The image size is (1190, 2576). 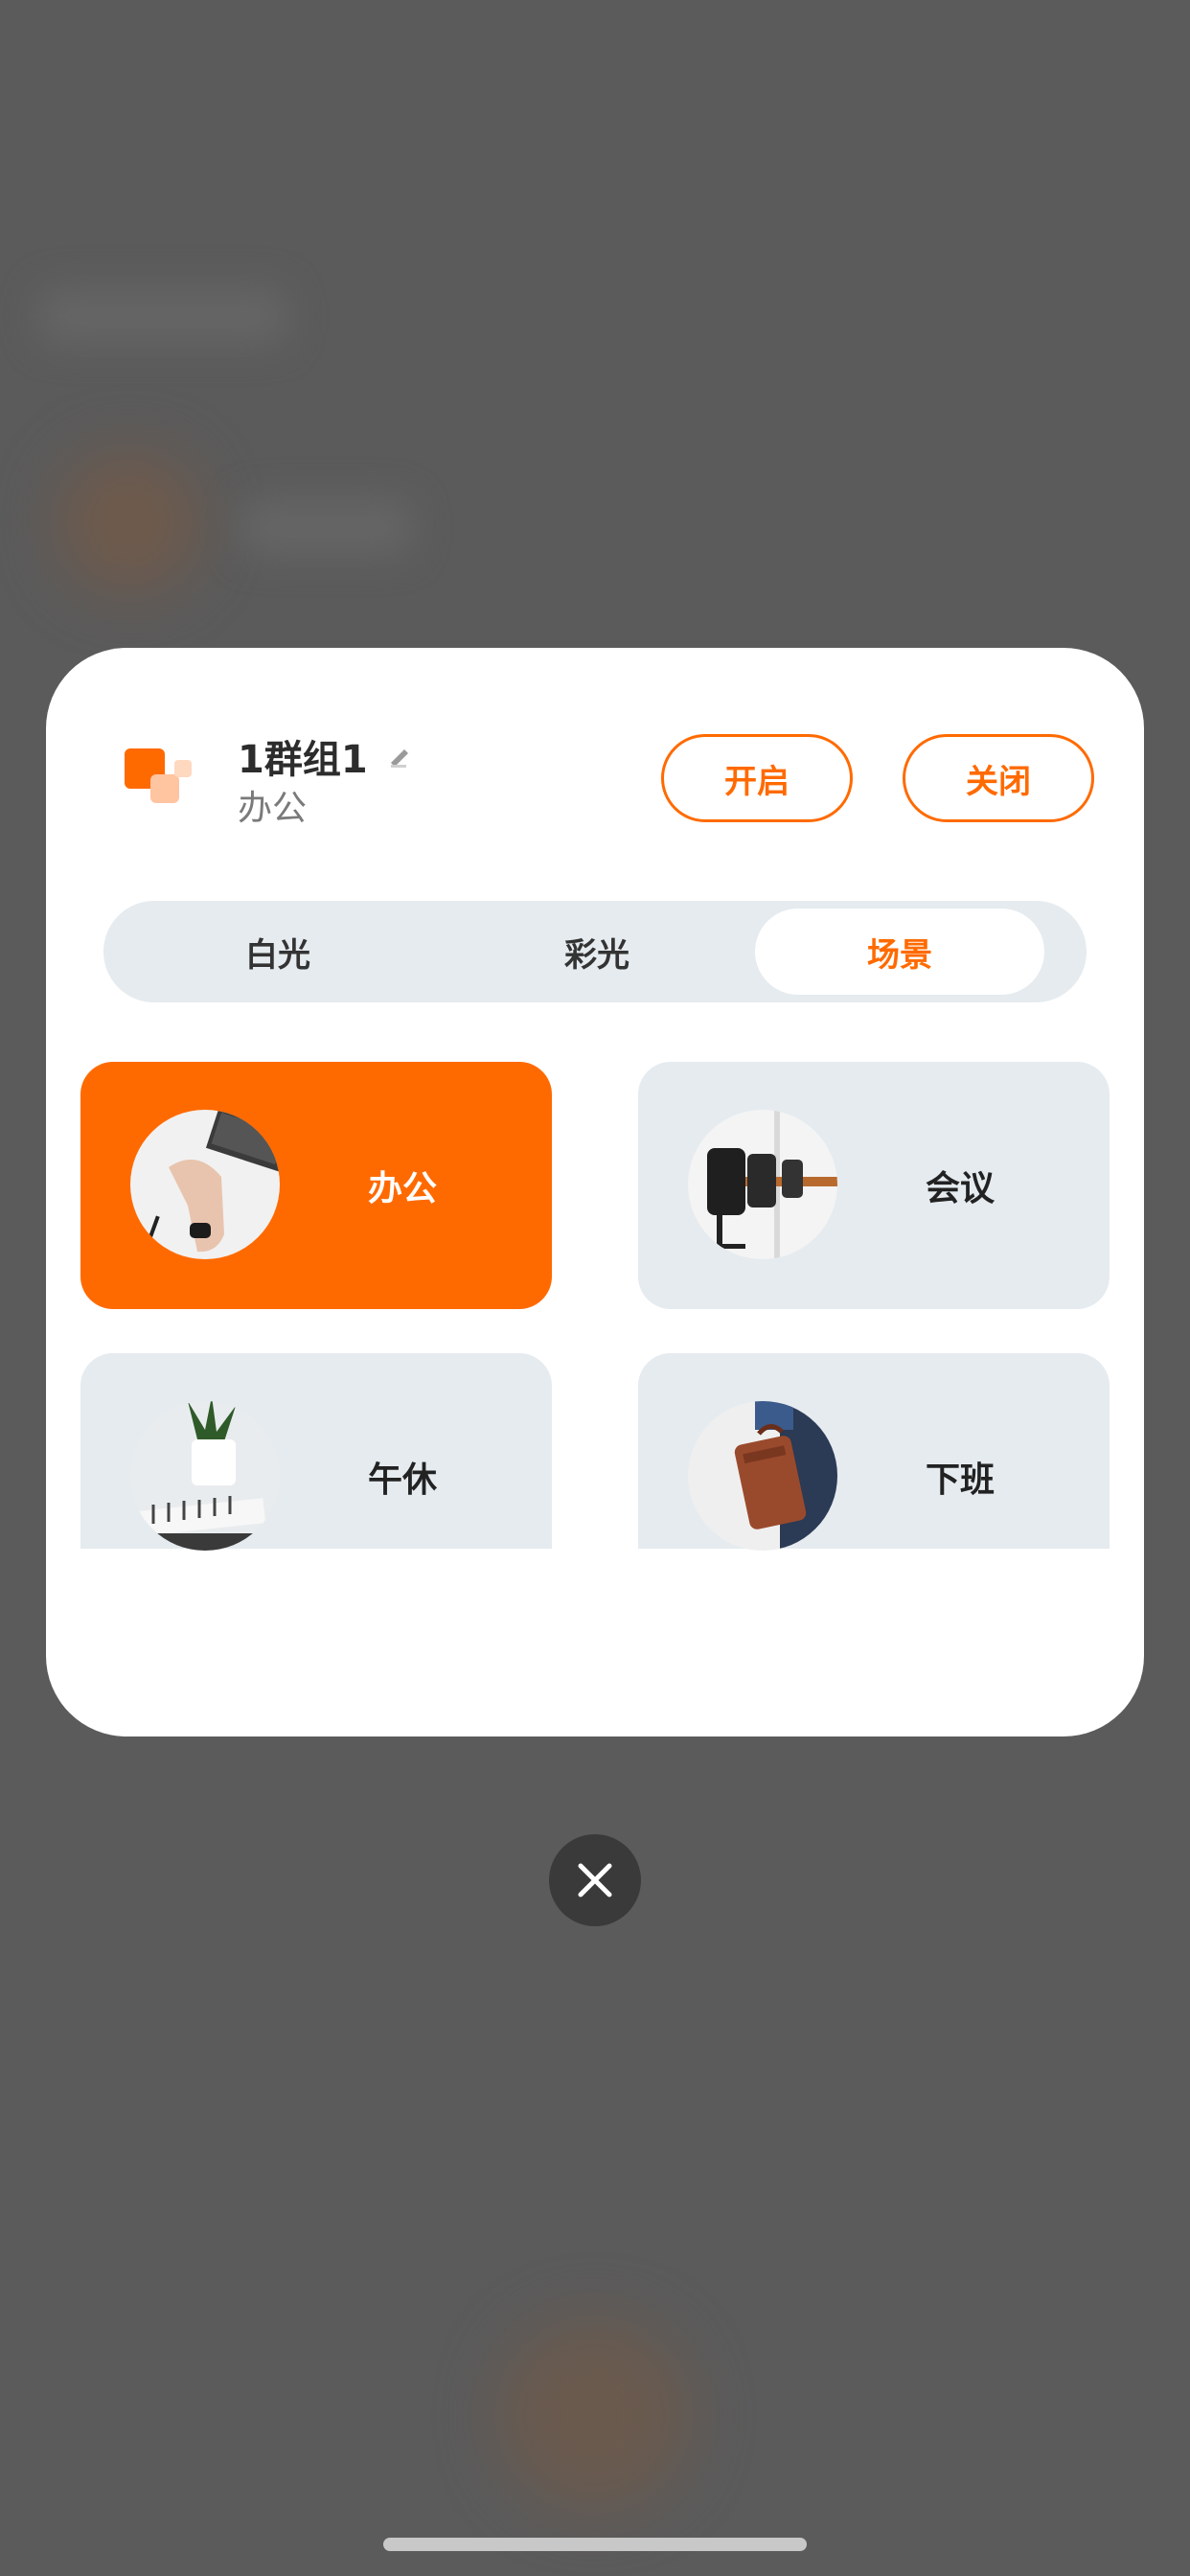 What do you see at coordinates (961, 1480) in the screenshot?
I see `scene-label: 下班` at bounding box center [961, 1480].